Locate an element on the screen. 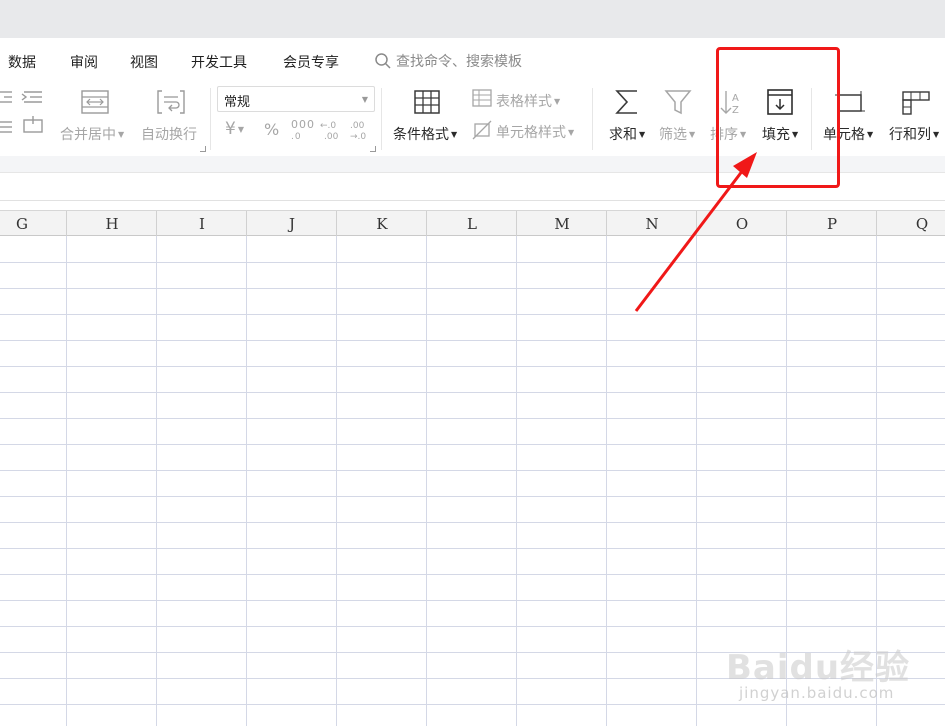  table-style-button: 表格样式 ▼ is located at coordinates (528, 101).